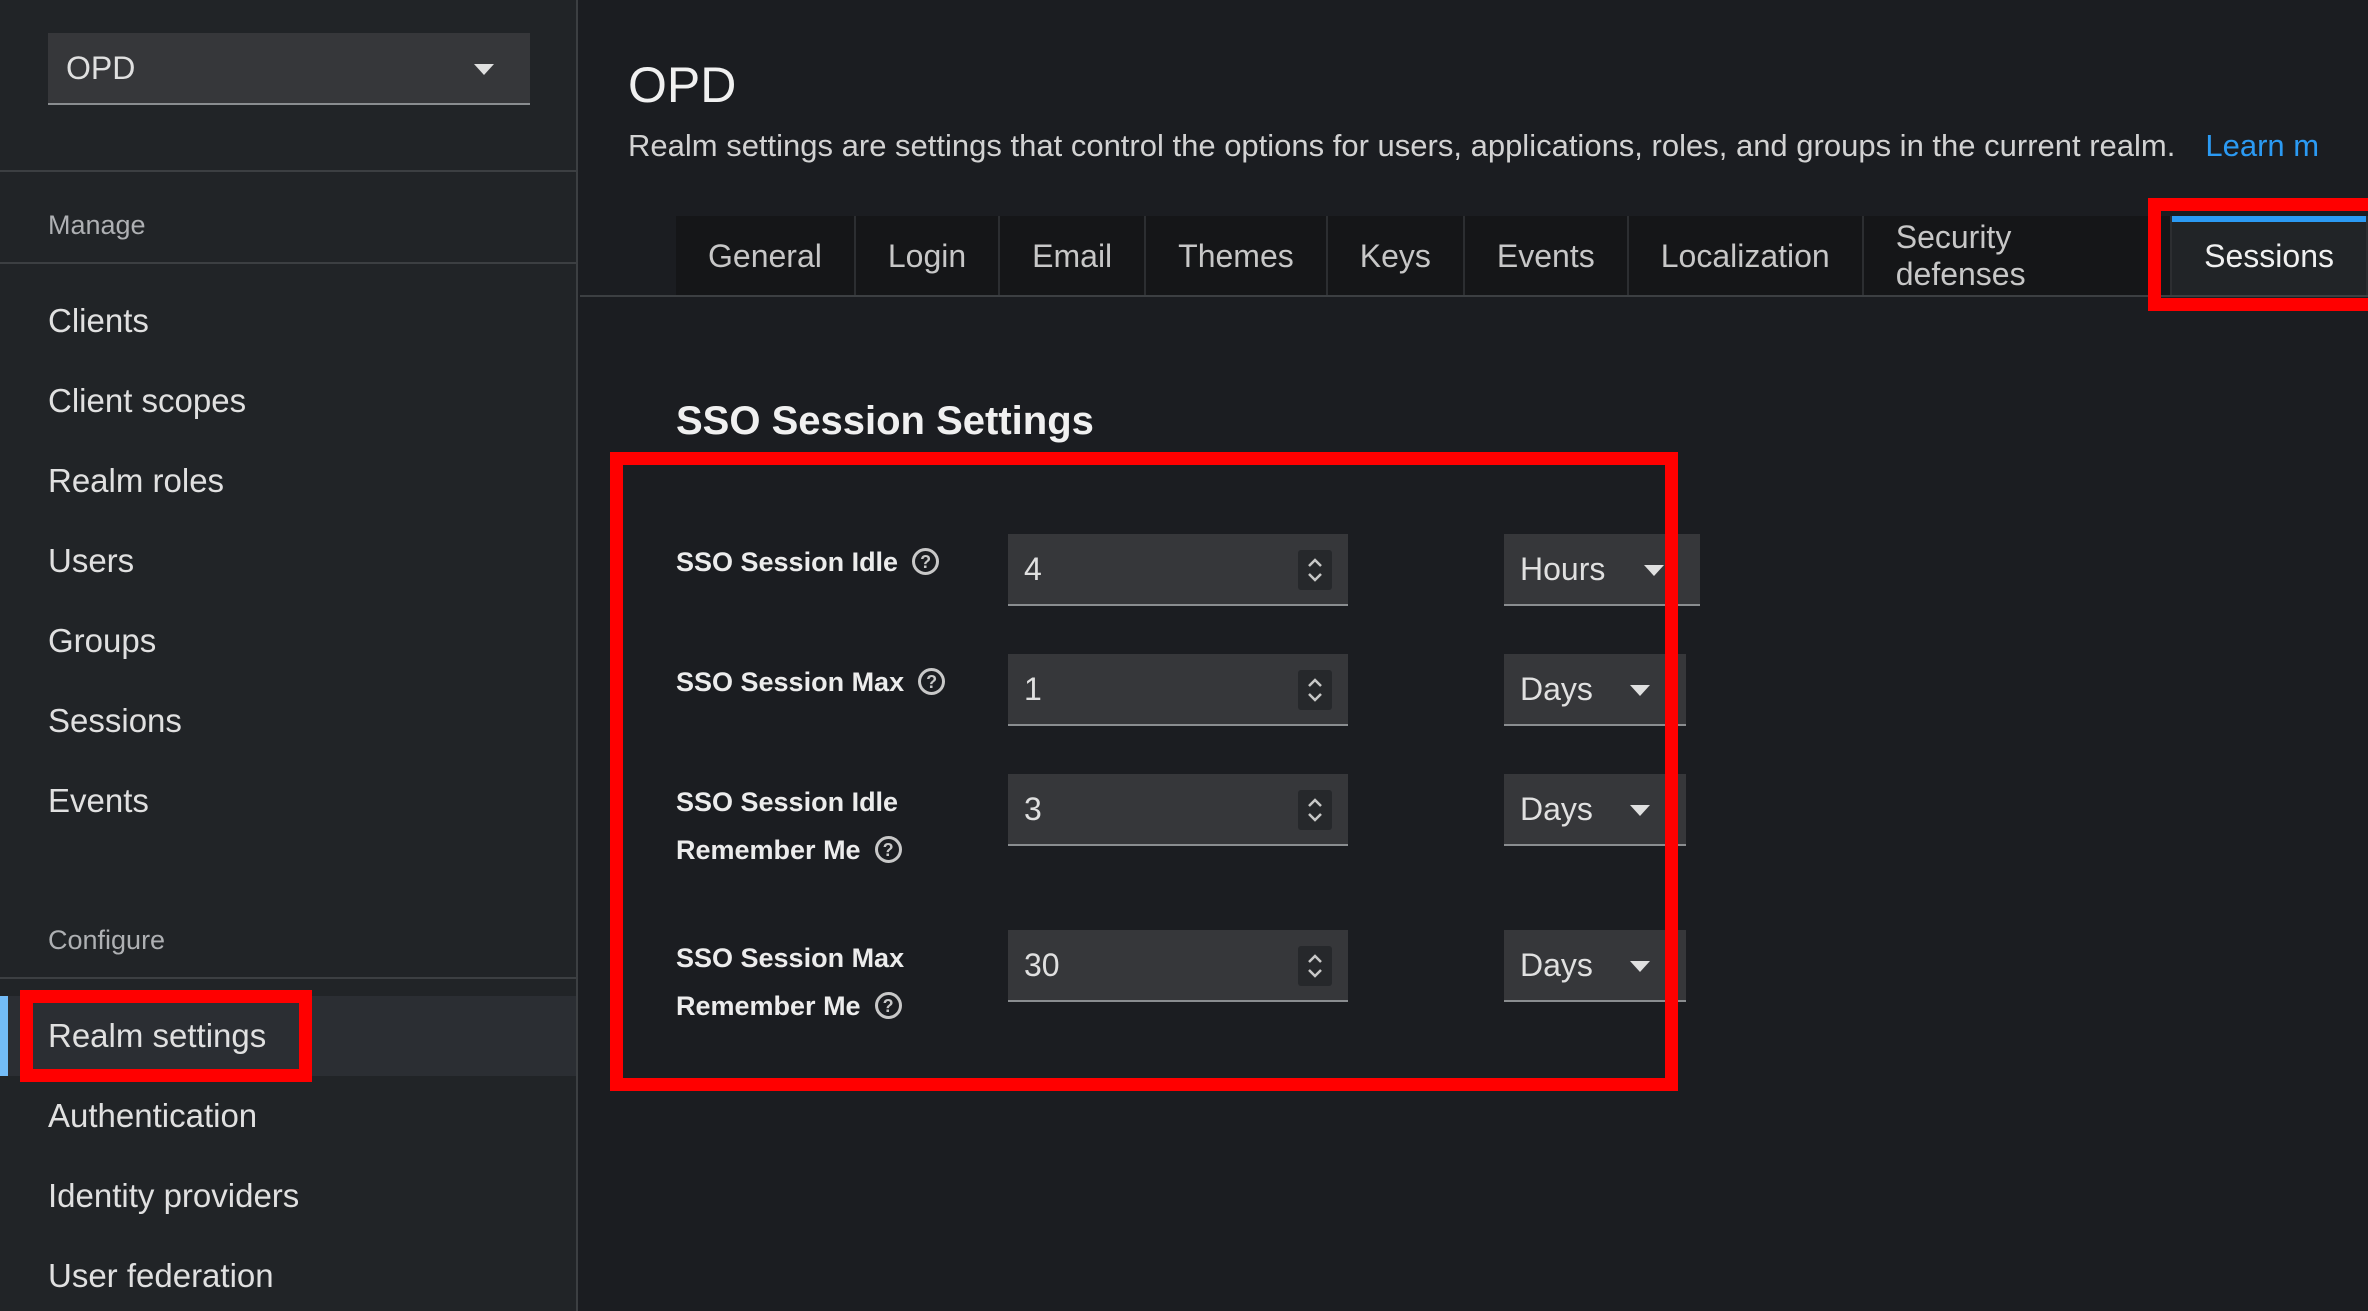  I want to click on field-label-line1: SSO Session Idle, so click(787, 802).